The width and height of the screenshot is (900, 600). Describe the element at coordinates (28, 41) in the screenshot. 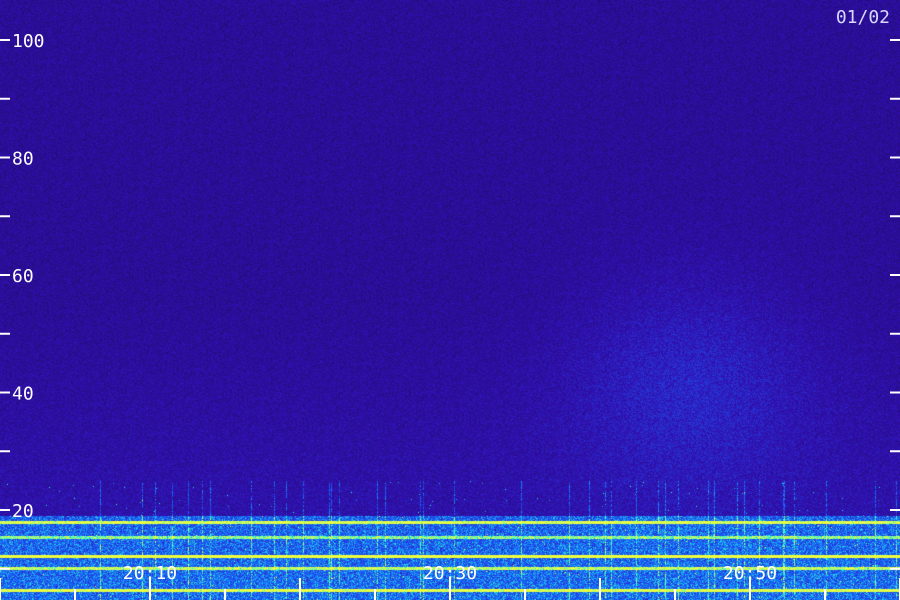

I see `y-tick-label: 100` at that location.